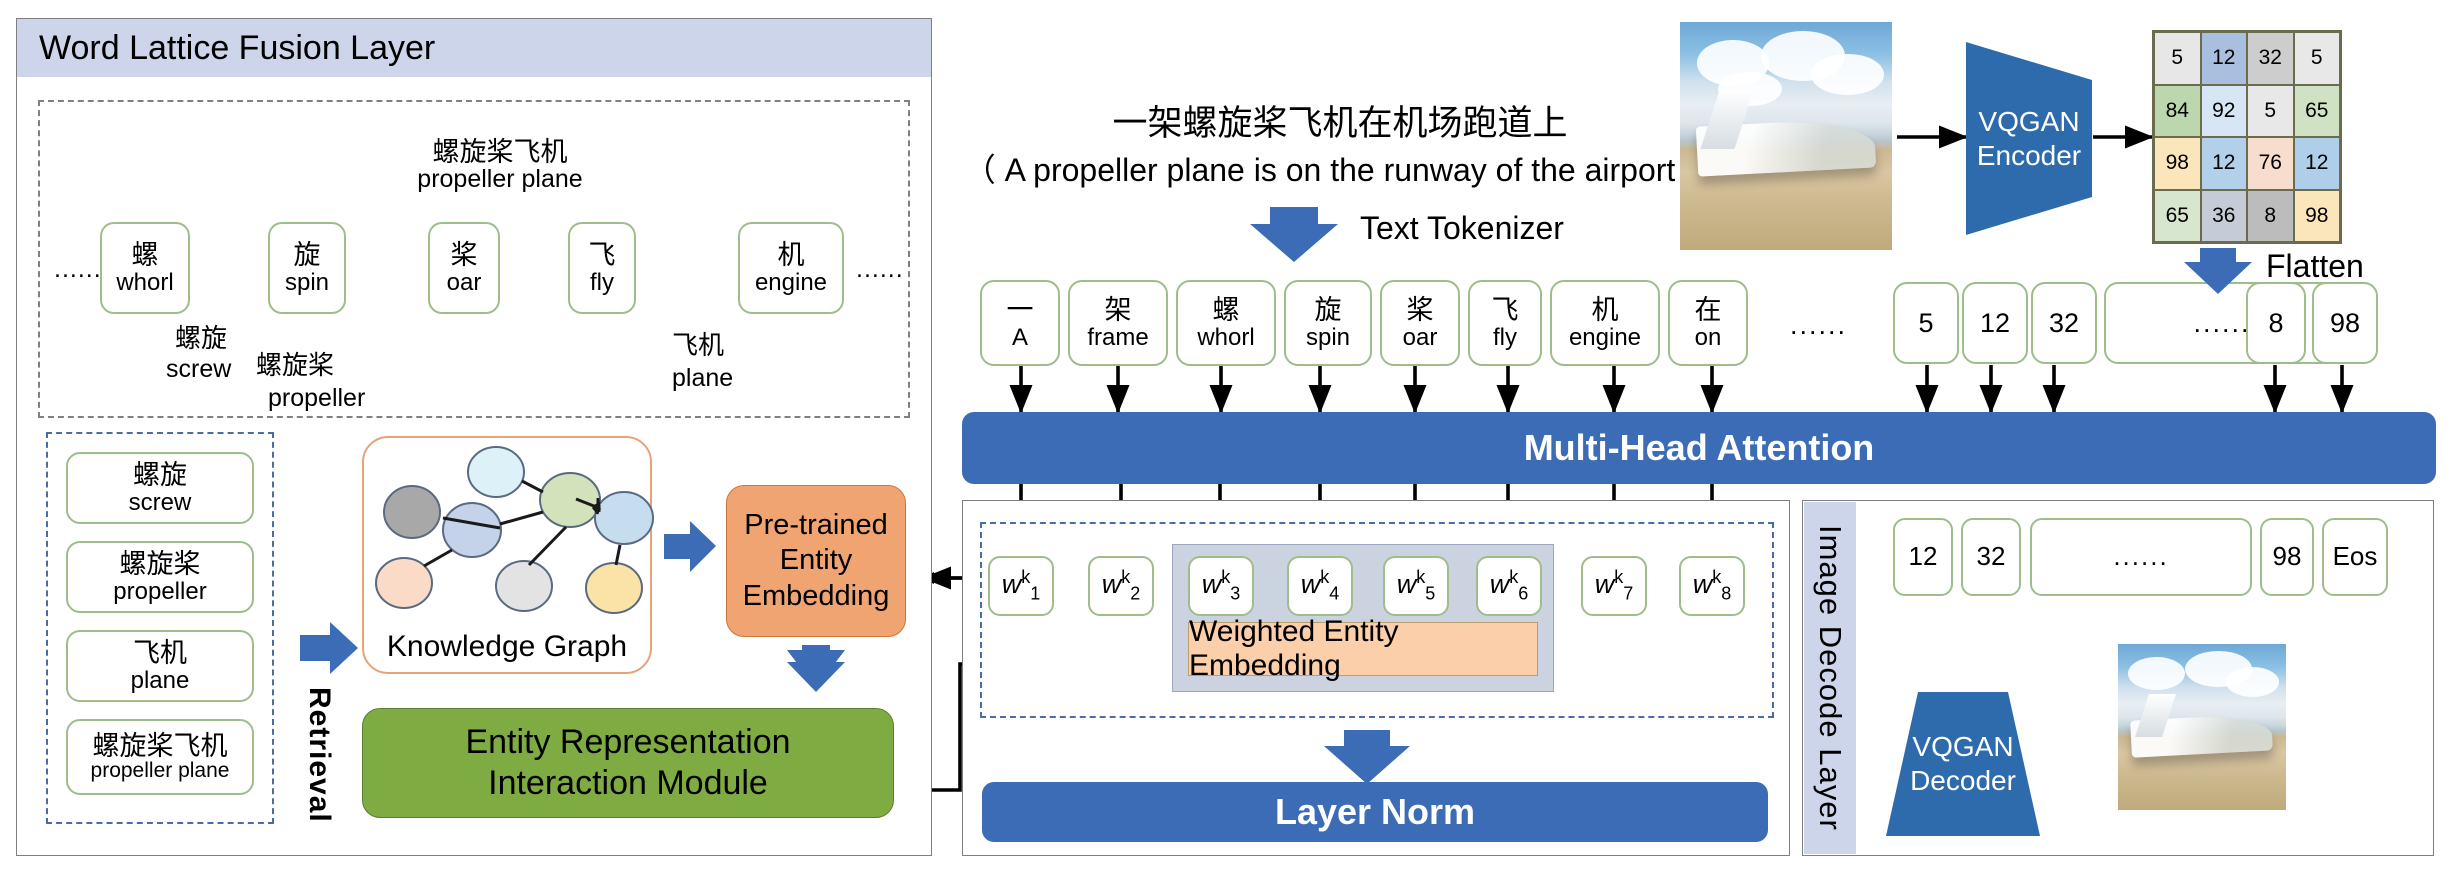  What do you see at coordinates (1375, 812) in the screenshot?
I see `layer-norm-bar: Layer Norm` at bounding box center [1375, 812].